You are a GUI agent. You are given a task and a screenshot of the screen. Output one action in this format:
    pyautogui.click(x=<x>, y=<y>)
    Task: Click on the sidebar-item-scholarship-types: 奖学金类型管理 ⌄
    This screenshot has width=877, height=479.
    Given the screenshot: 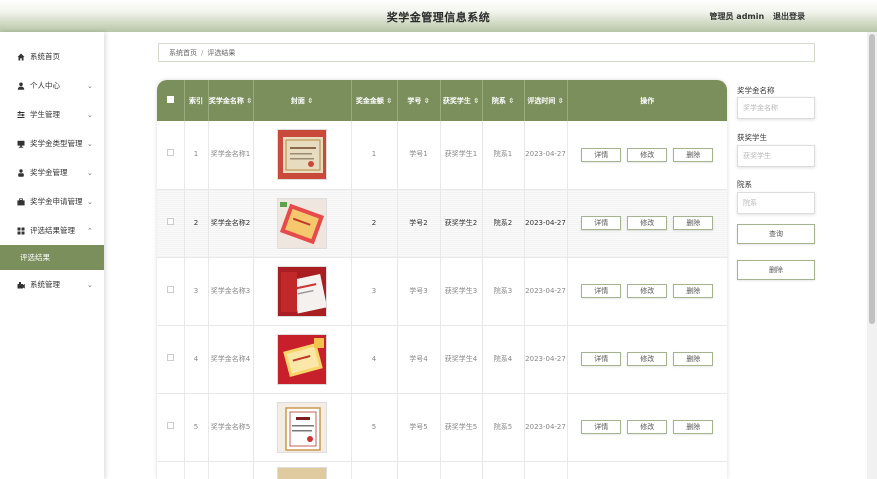 What is the action you would take?
    pyautogui.click(x=52, y=143)
    